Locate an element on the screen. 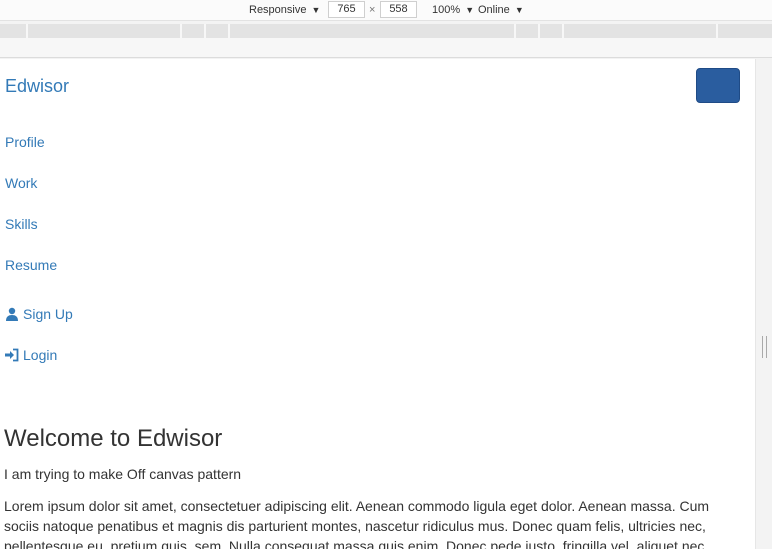 This screenshot has height=549, width=772. resize-handle is located at coordinates (764, 347).